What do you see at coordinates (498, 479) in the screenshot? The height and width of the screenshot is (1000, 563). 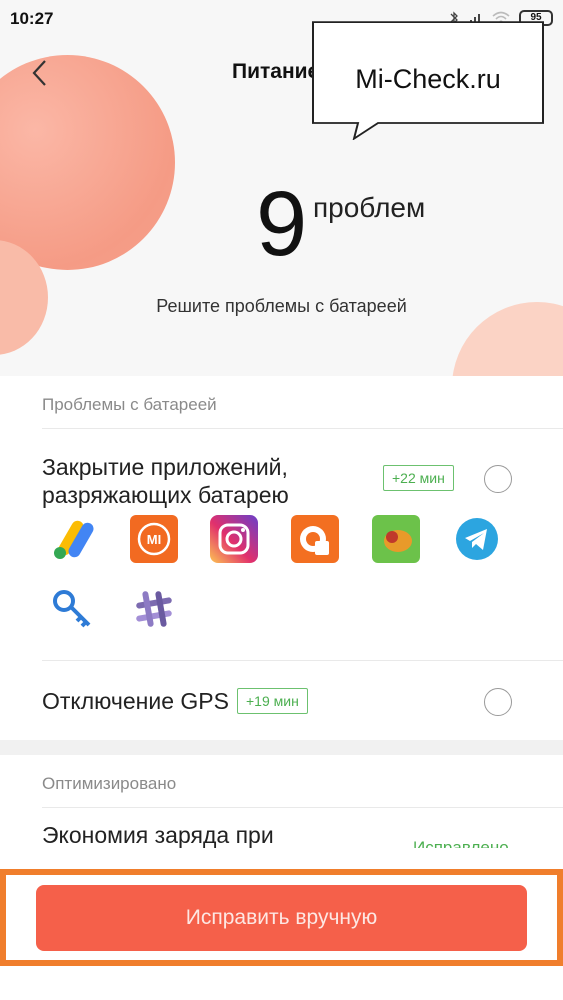 I see `close-apps-radio` at bounding box center [498, 479].